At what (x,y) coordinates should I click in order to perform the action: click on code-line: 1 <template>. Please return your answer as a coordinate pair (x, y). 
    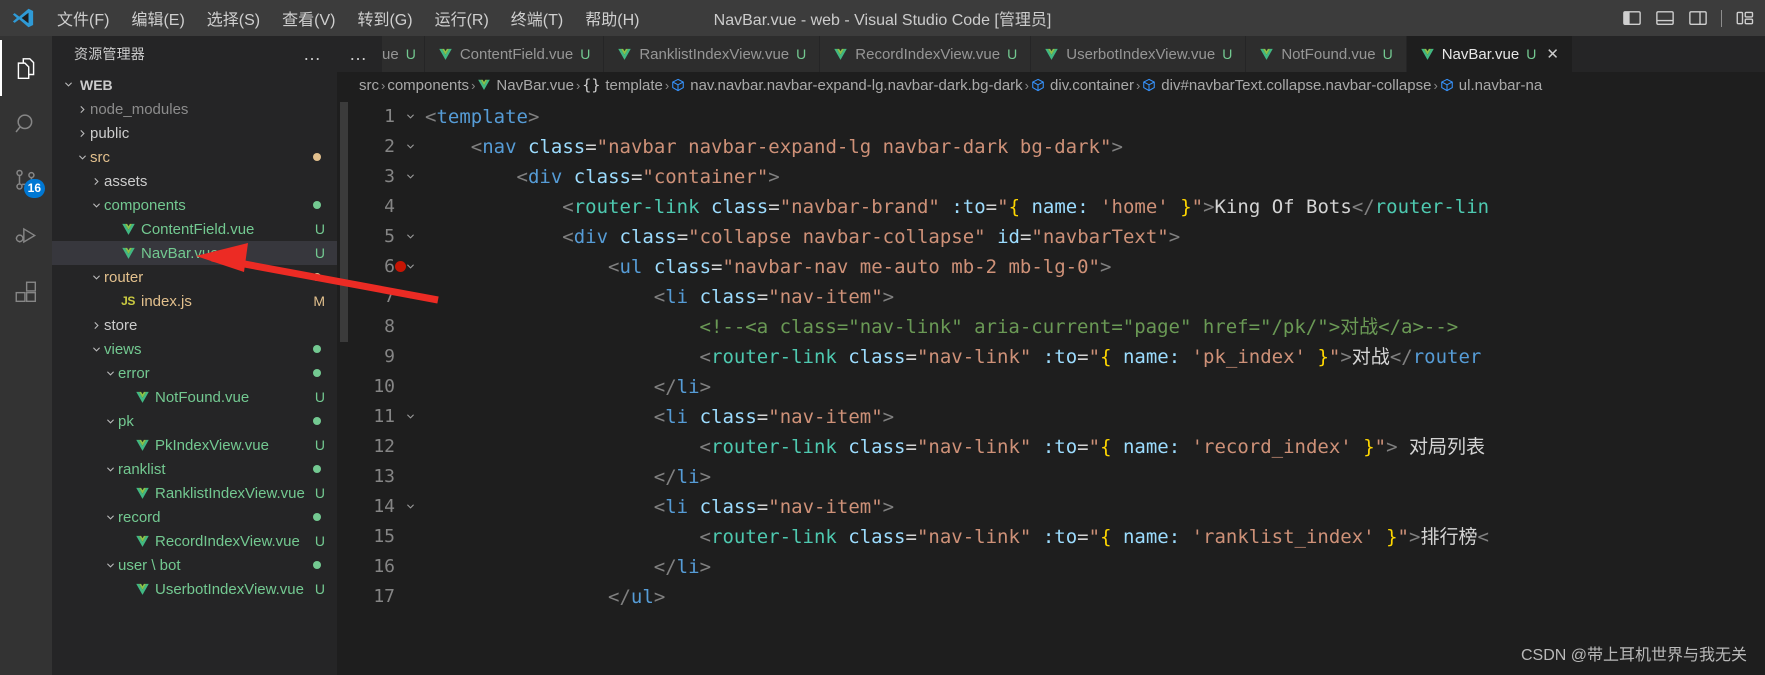
    Looking at the image, I should click on (1058, 117).